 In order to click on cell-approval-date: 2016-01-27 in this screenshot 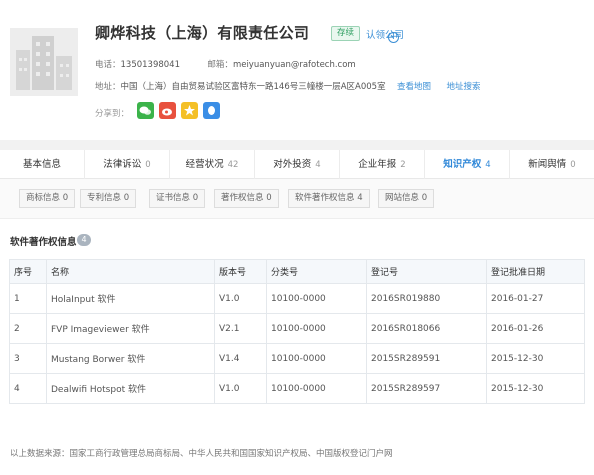, I will do `click(535, 298)`.